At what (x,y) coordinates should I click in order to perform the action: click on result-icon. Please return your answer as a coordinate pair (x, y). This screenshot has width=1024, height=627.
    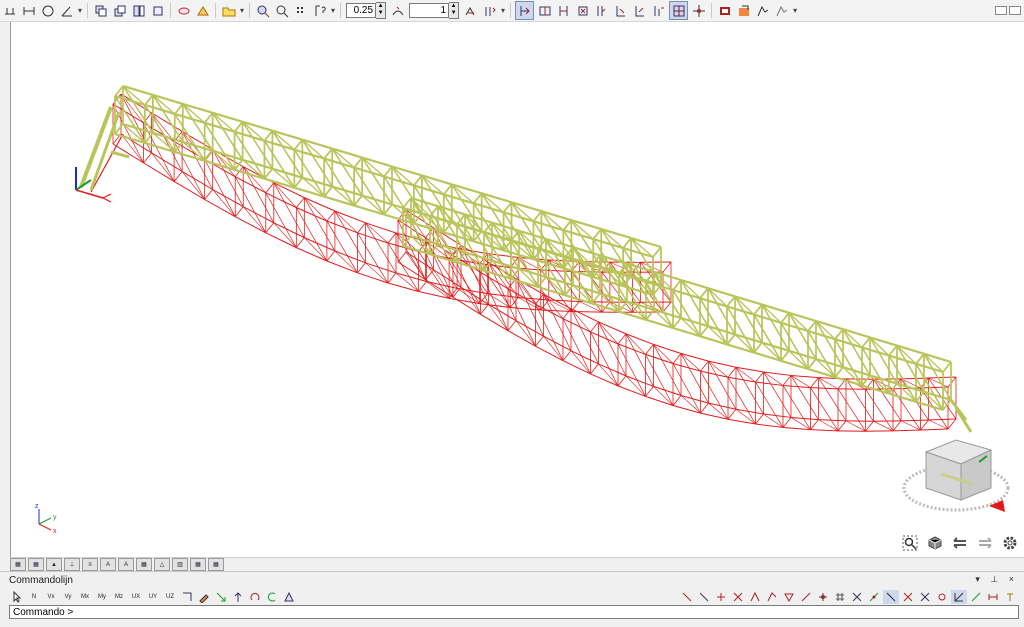
    Looking at the image, I should click on (489, 10).